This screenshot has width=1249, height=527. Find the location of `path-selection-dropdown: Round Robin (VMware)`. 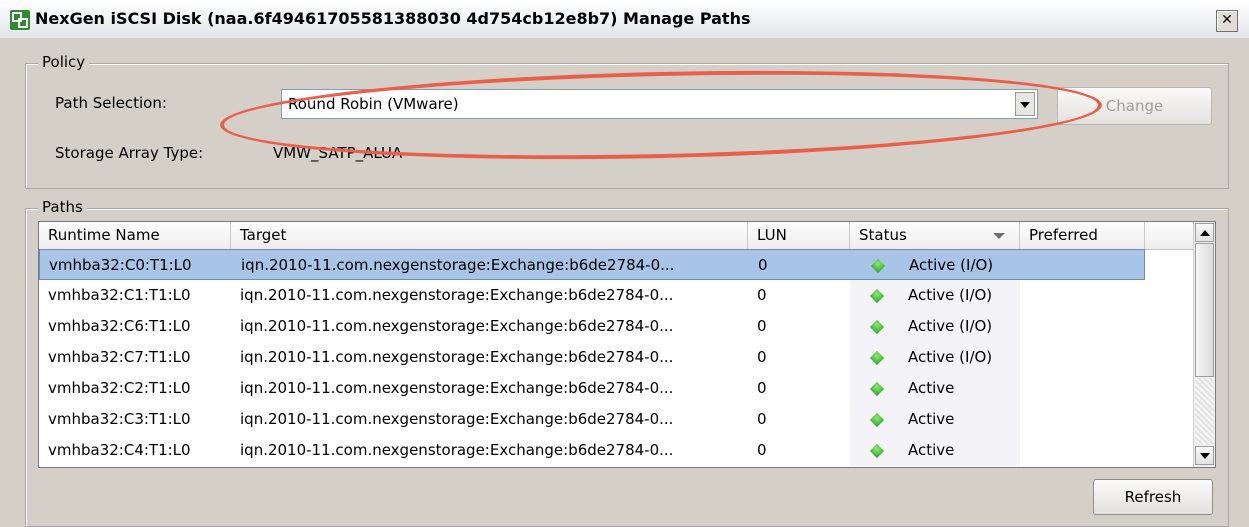

path-selection-dropdown: Round Robin (VMware) is located at coordinates (659, 104).